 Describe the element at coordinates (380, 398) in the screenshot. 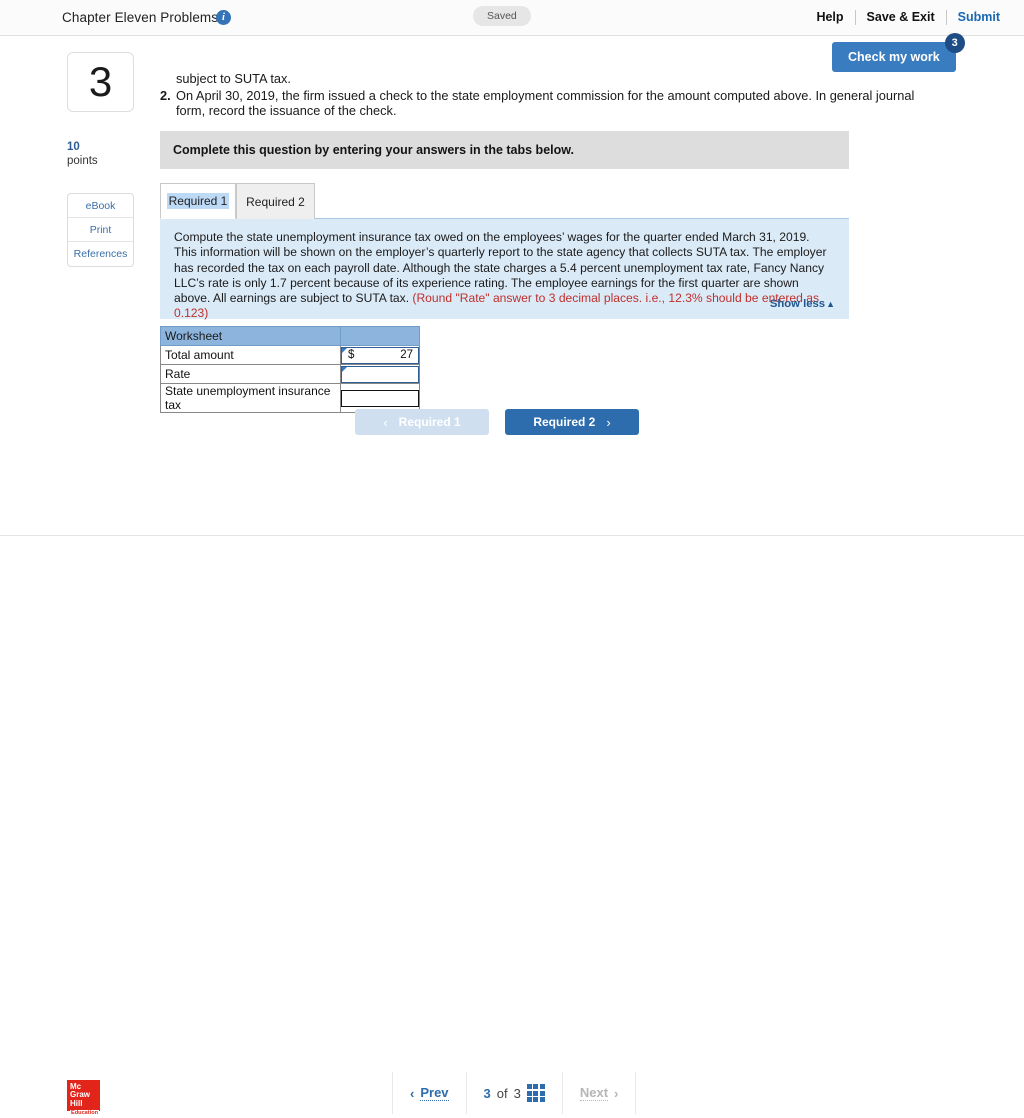

I see `suta-result-output` at that location.